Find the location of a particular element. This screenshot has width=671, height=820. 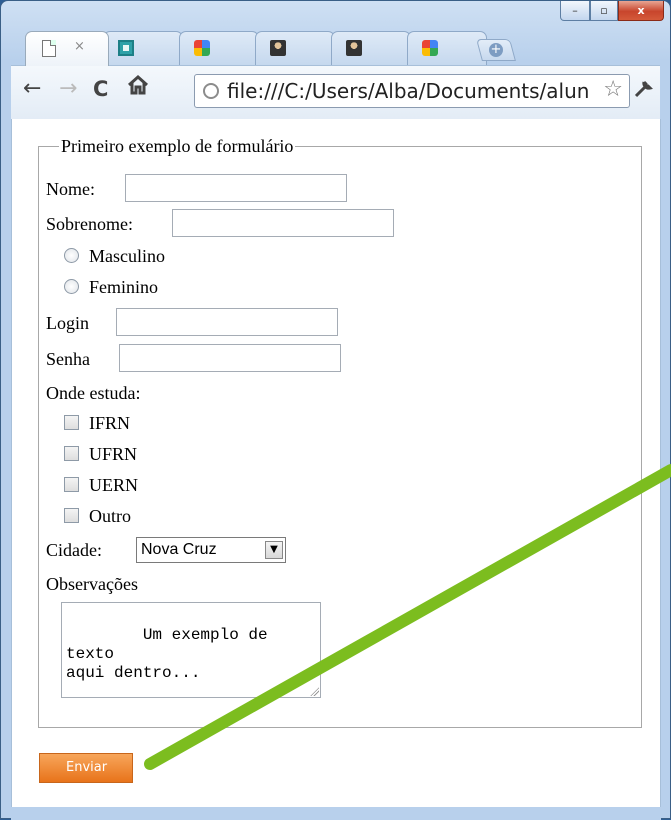

checkbox-uern-label: UERN is located at coordinates (113, 485).